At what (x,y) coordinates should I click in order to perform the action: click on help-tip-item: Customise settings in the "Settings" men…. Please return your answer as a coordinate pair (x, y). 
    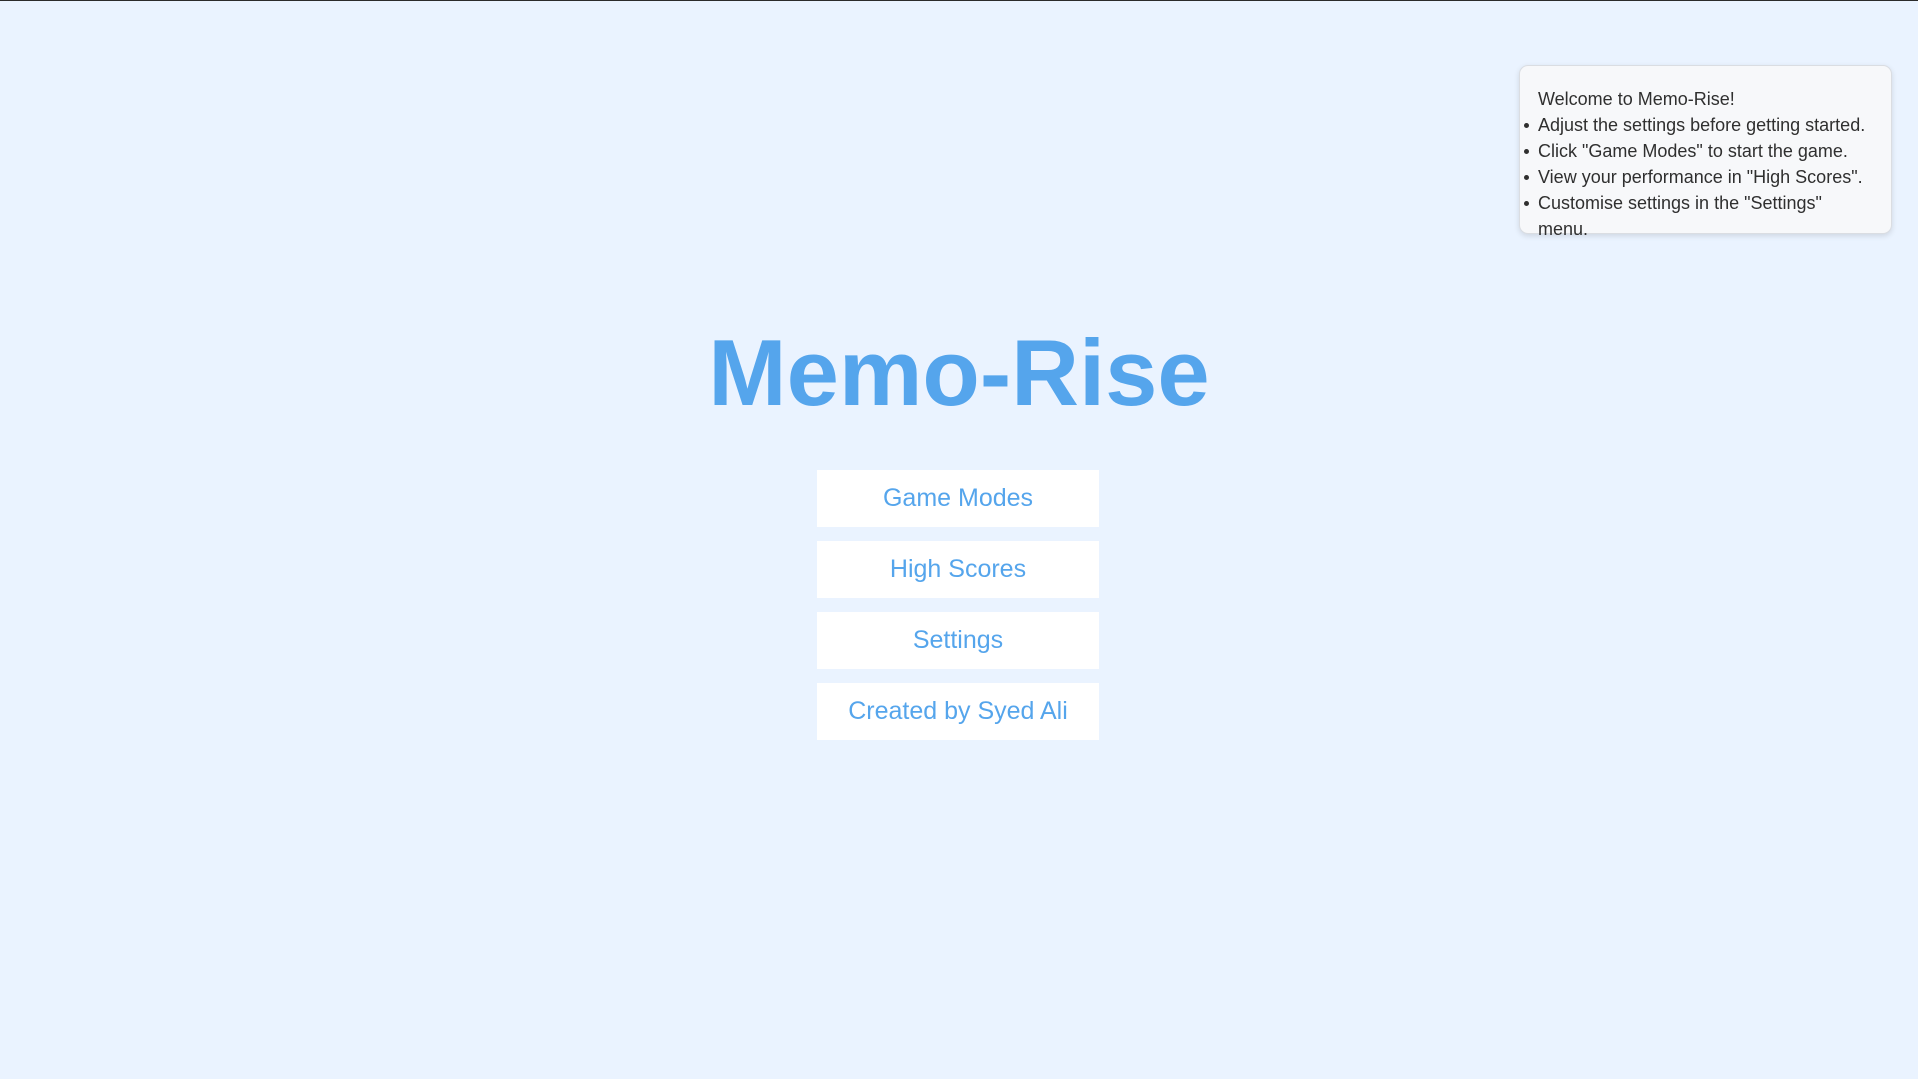
    Looking at the image, I should click on (1698, 216).